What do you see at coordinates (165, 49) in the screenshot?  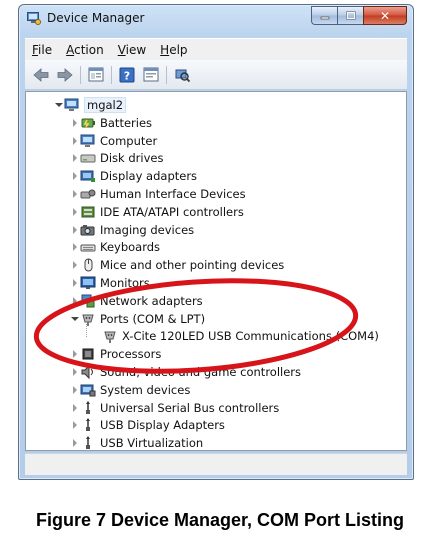 I see `menu-help-accesskey: H` at bounding box center [165, 49].